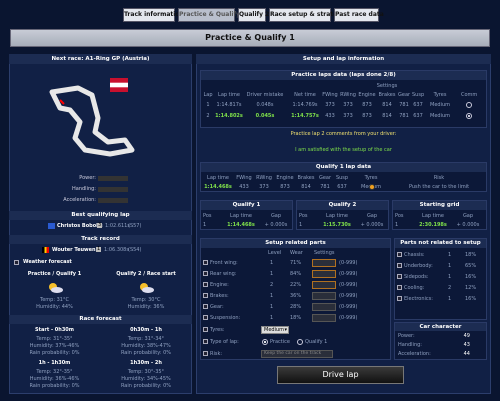 This screenshot has height=401, width=500. Describe the element at coordinates (265, 105) in the screenshot. I see `practice-lap-cell: 0.048s` at that location.